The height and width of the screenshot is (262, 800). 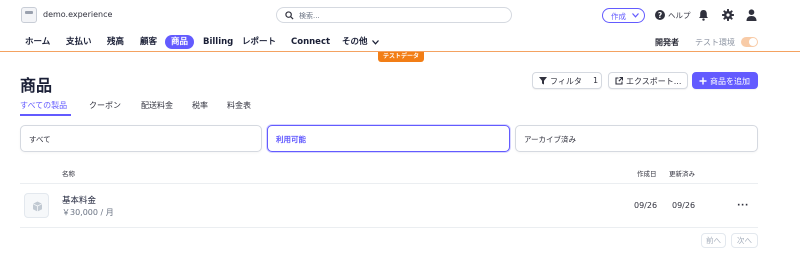 I want to click on filter-icon, so click(x=543, y=81).